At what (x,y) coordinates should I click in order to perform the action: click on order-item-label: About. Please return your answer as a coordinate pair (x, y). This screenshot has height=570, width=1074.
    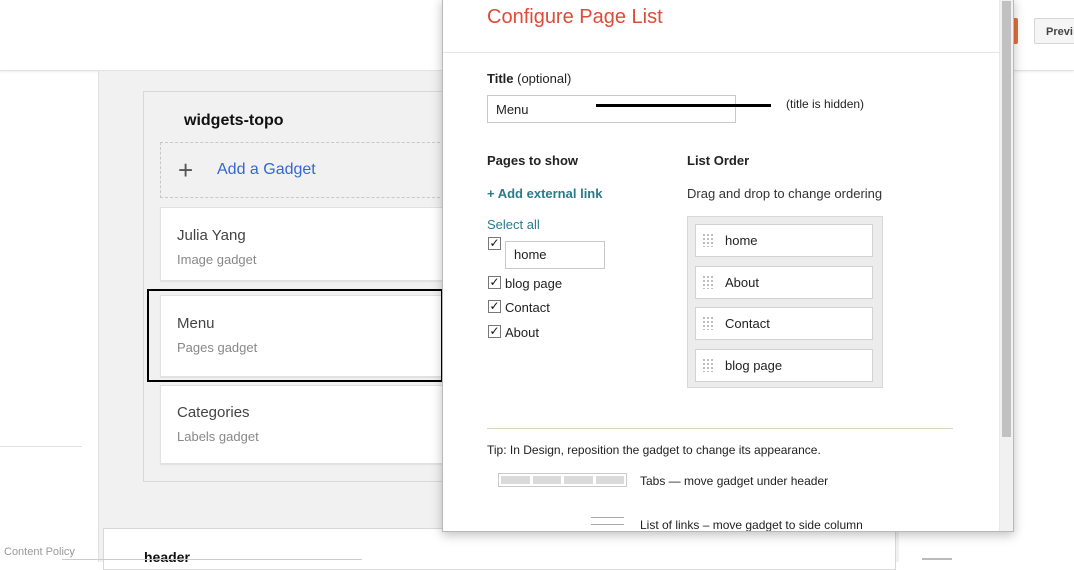
    Looking at the image, I should click on (742, 282).